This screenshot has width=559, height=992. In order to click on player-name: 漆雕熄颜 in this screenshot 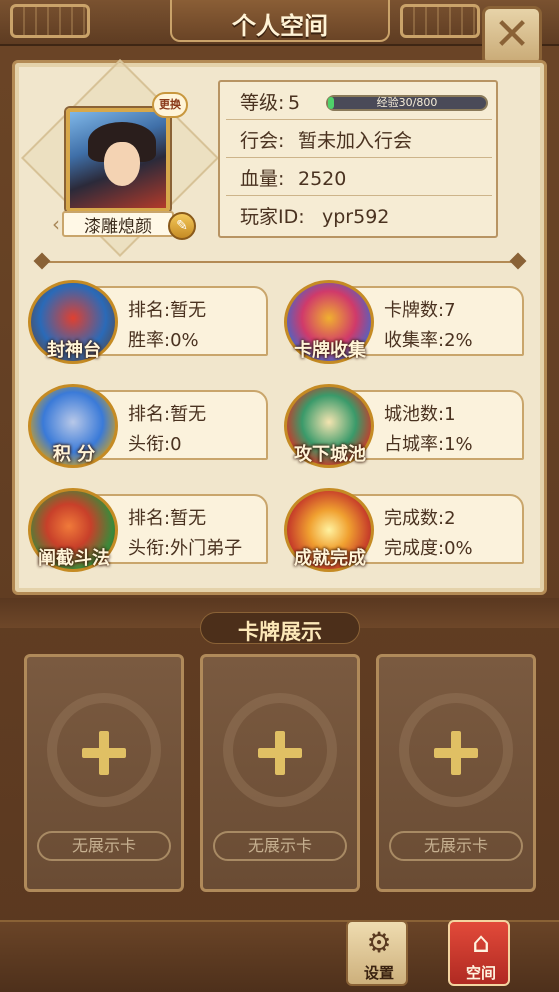, I will do `click(118, 227)`.